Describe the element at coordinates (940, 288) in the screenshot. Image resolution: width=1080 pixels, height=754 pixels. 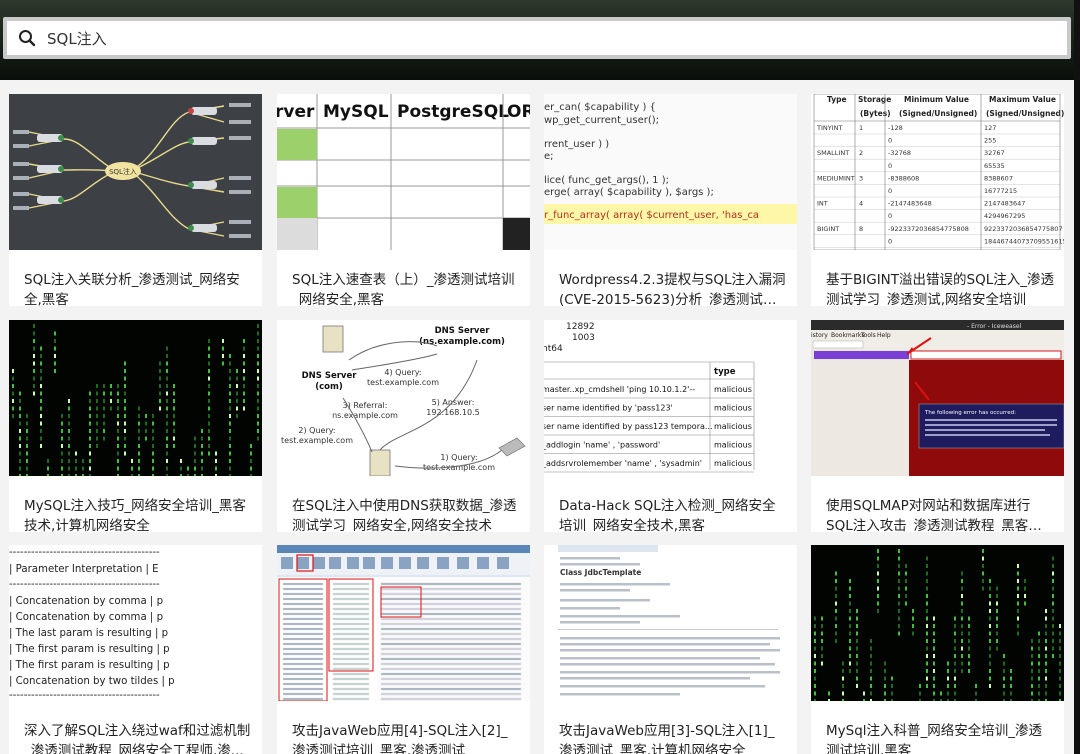
I see `result-title: 基于BIGINT溢出错误的SQL注入_渗透测试学习_渗透测试,网络安全培训` at that location.